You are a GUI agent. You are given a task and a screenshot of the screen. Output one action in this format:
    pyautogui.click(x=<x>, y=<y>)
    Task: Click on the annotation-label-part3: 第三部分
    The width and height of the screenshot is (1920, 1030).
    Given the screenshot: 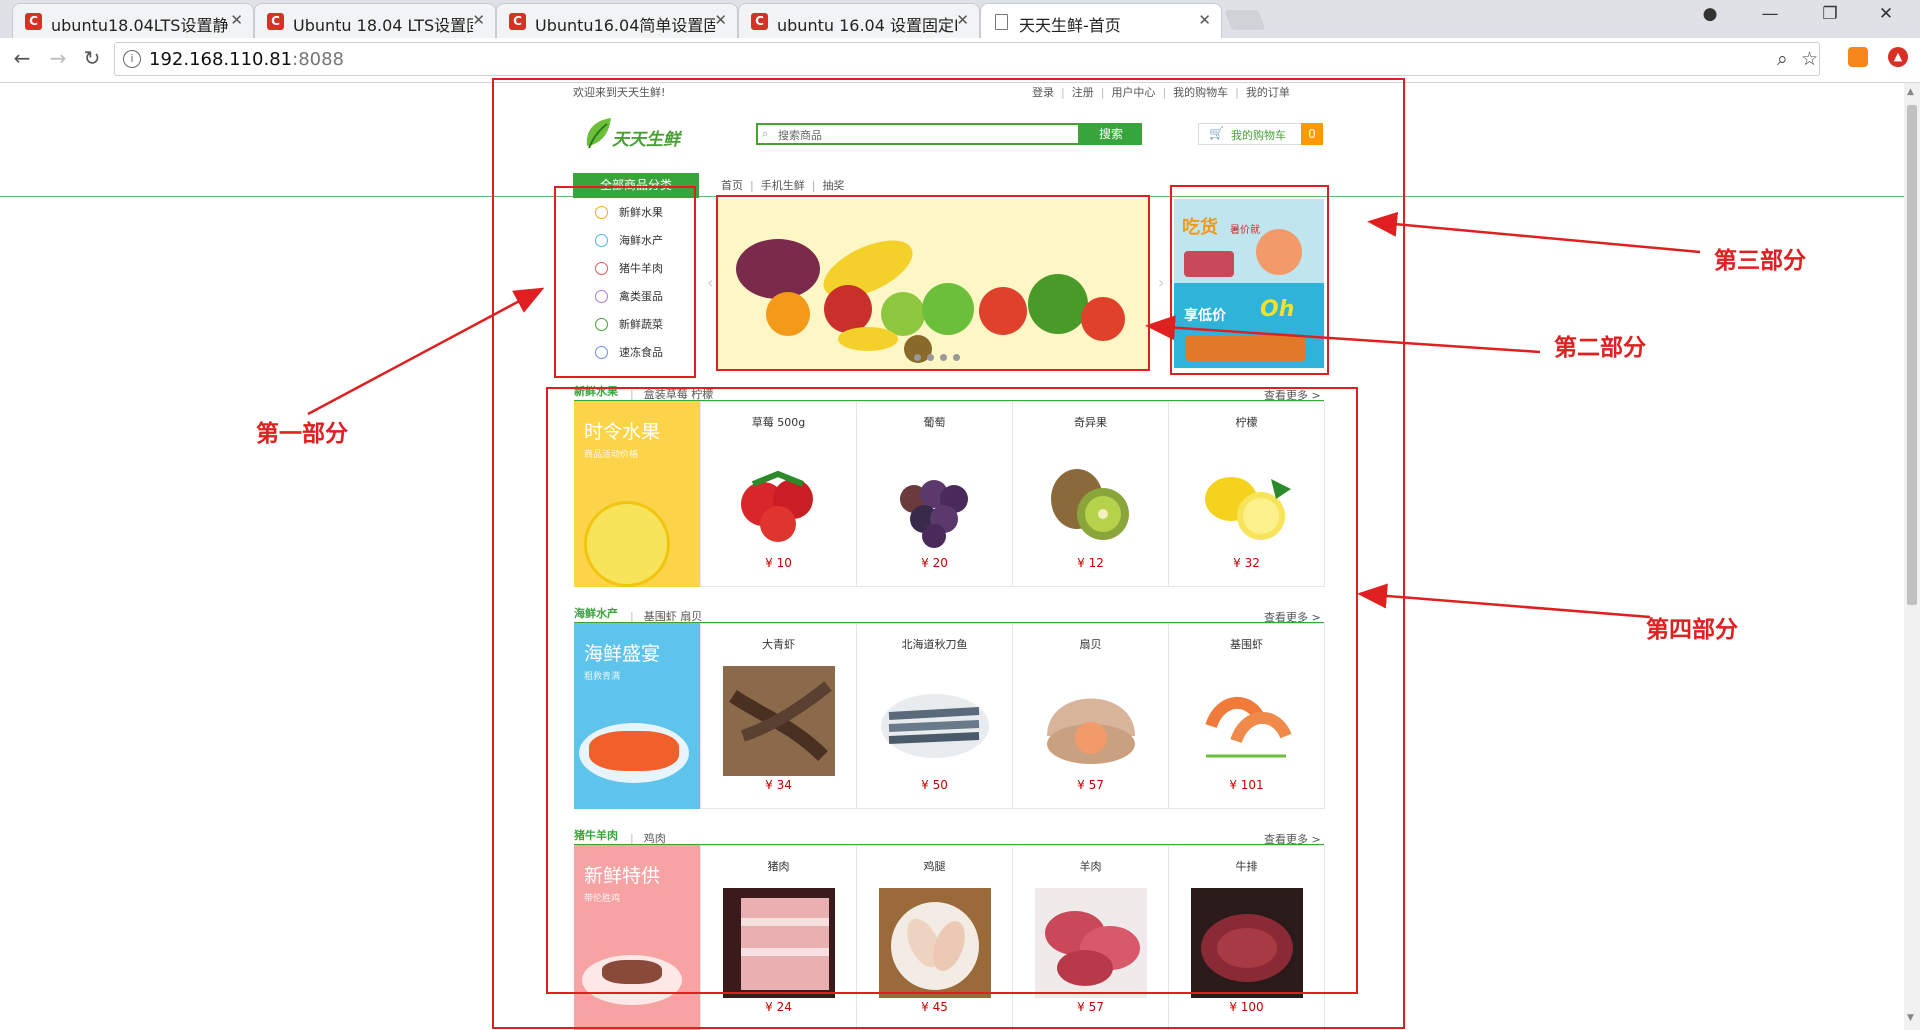 What is the action you would take?
    pyautogui.click(x=1760, y=261)
    